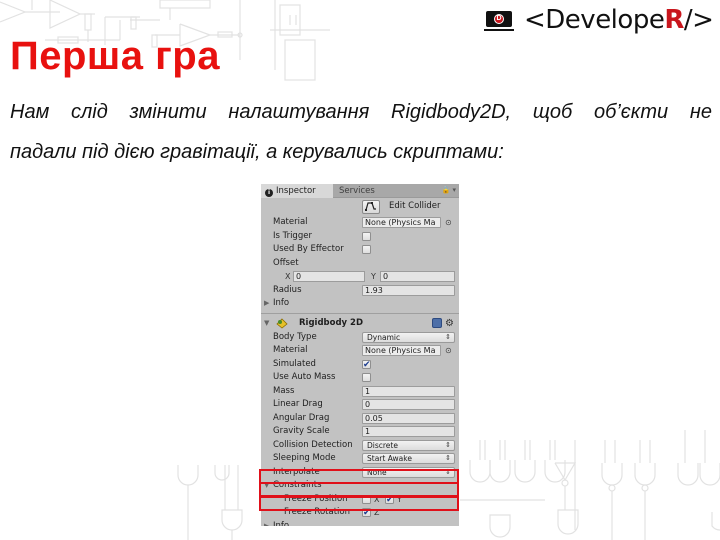 This screenshot has height=540, width=720. I want to click on freeze-position-x-checkbox, so click(366, 499).